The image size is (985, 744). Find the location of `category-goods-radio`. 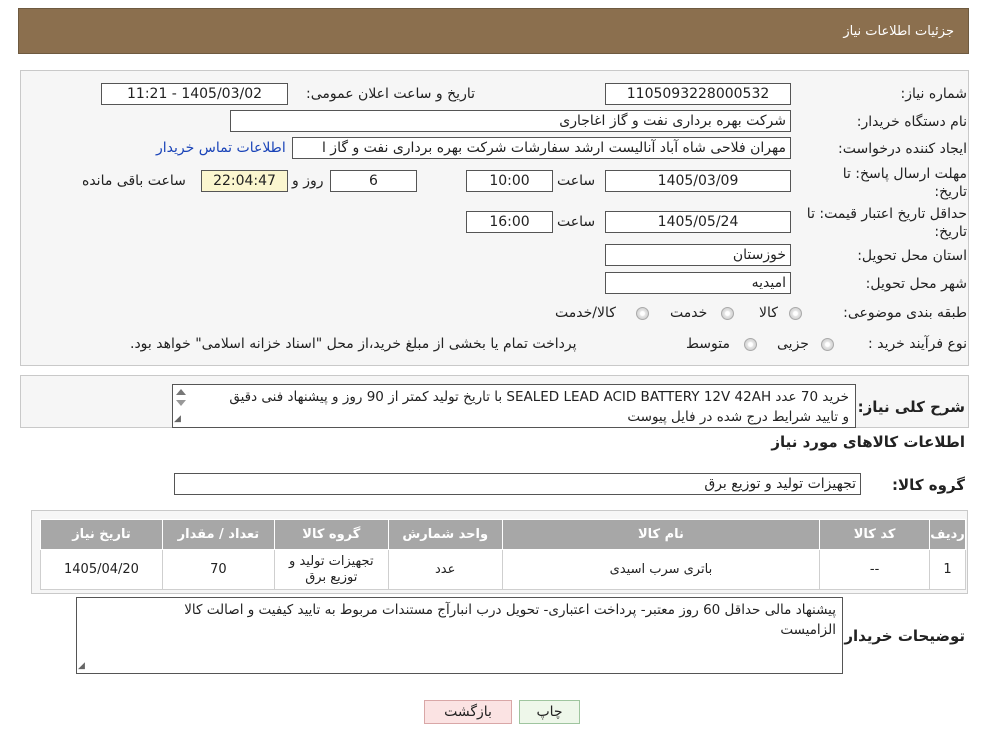

category-goods-radio is located at coordinates (795, 313).